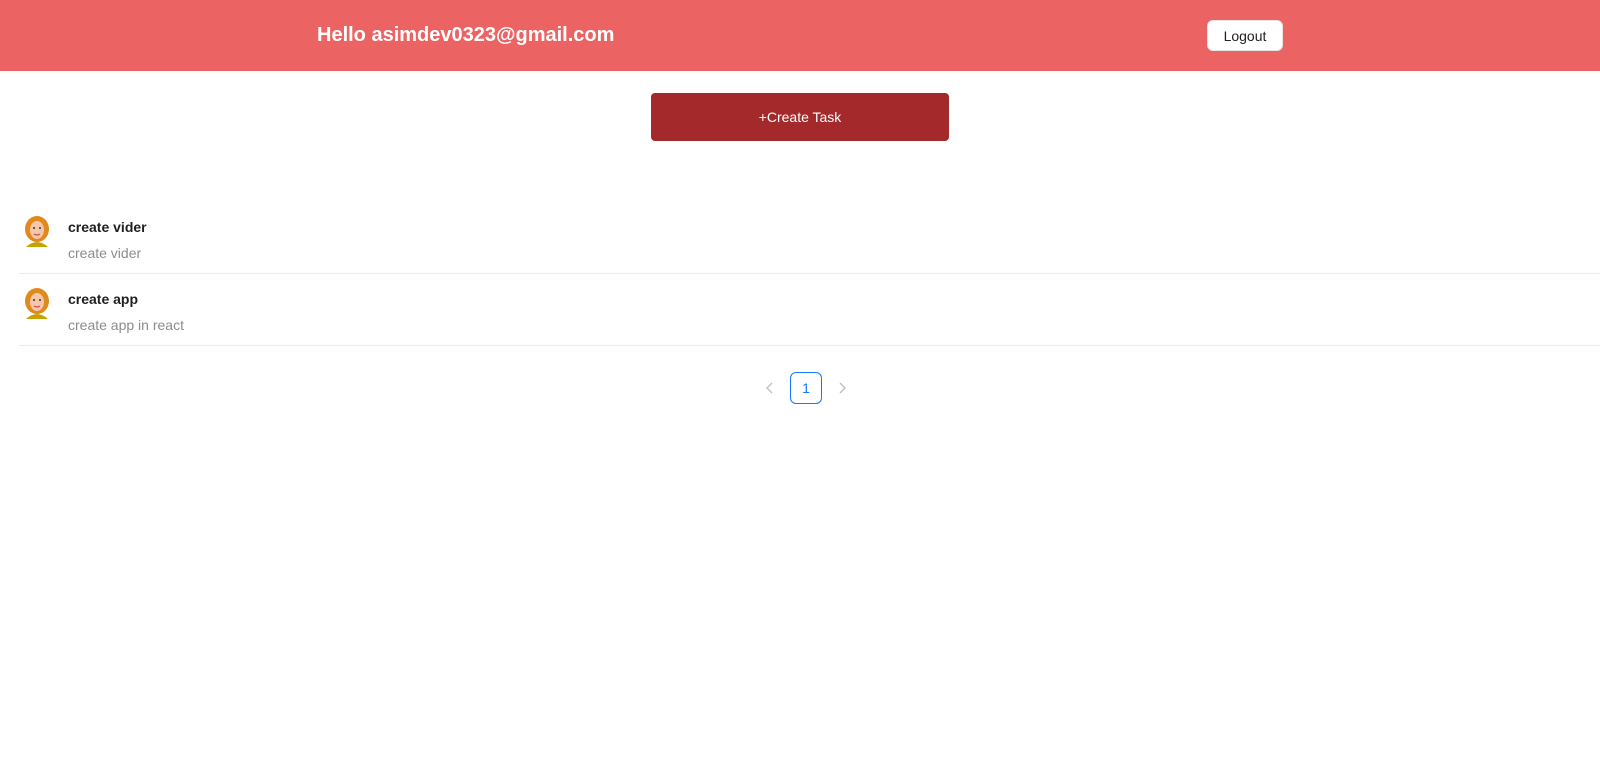 The height and width of the screenshot is (773, 1600). What do you see at coordinates (107, 227) in the screenshot?
I see `task-title: create vider` at bounding box center [107, 227].